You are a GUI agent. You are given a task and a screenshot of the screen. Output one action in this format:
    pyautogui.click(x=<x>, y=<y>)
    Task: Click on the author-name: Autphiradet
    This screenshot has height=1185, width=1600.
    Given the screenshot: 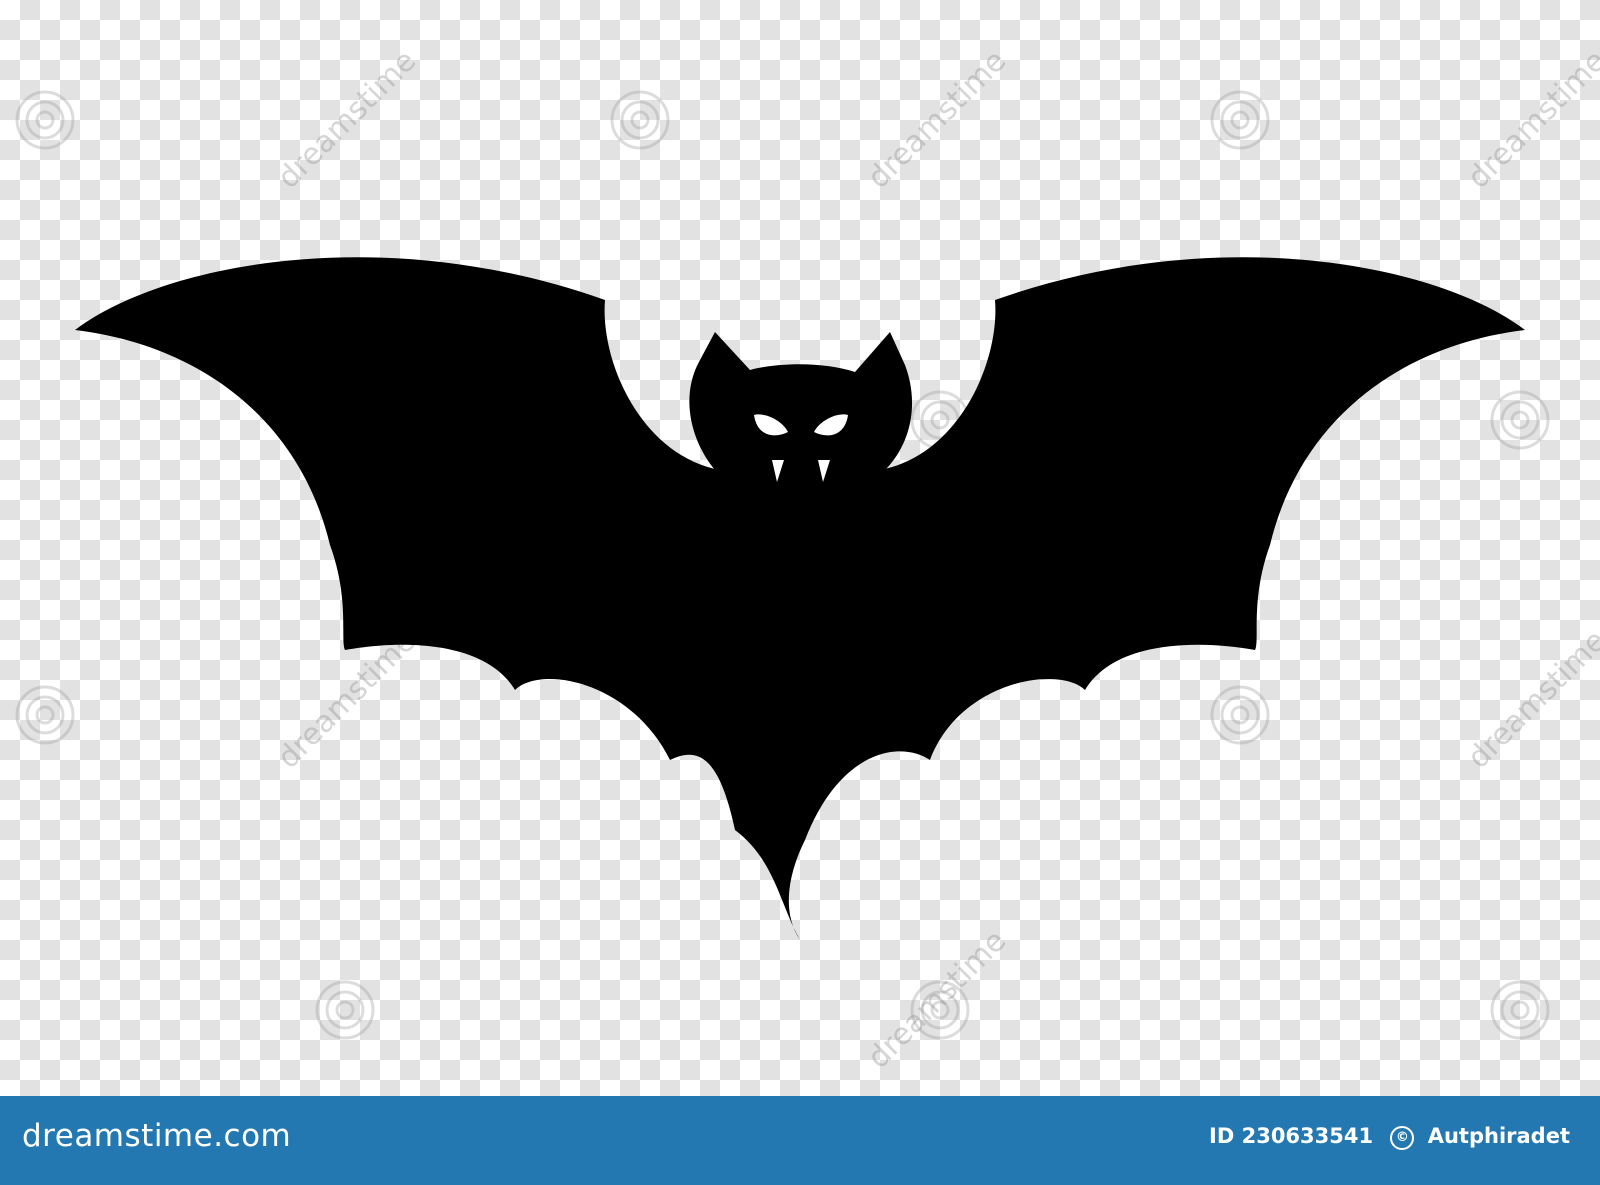 What is the action you would take?
    pyautogui.click(x=1498, y=1136)
    